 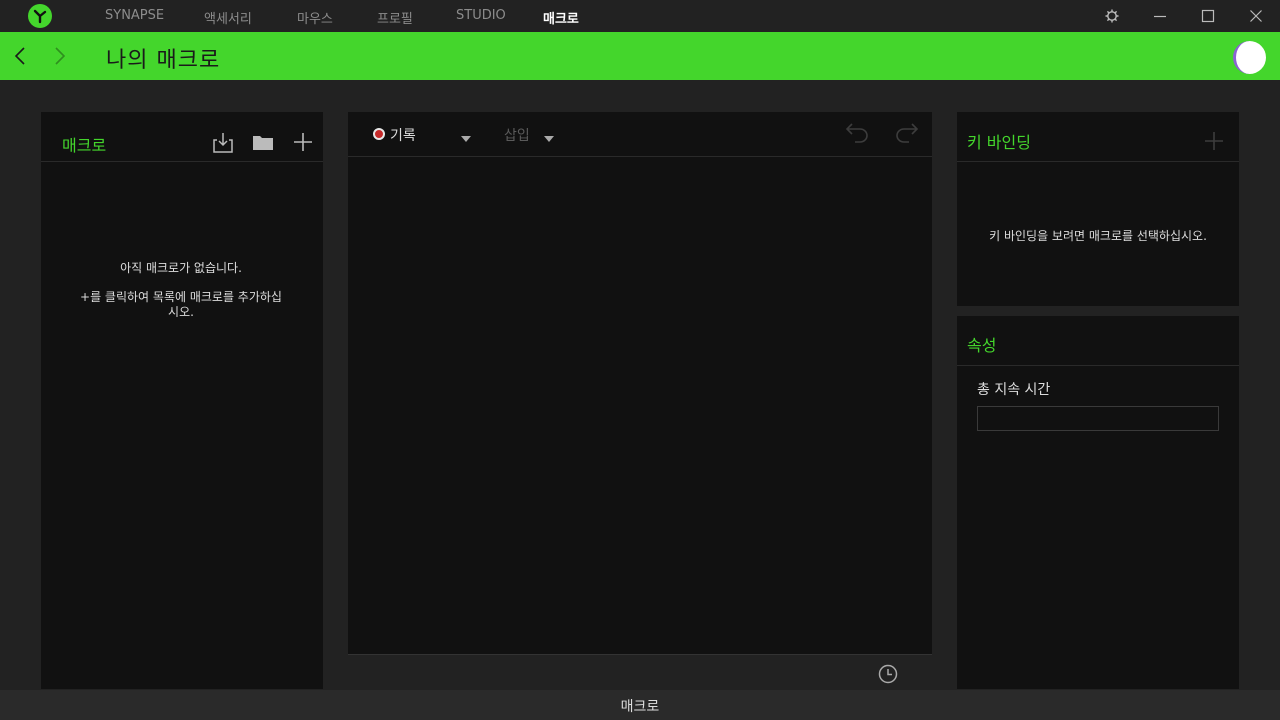 What do you see at coordinates (857, 135) in the screenshot?
I see `undo-icon` at bounding box center [857, 135].